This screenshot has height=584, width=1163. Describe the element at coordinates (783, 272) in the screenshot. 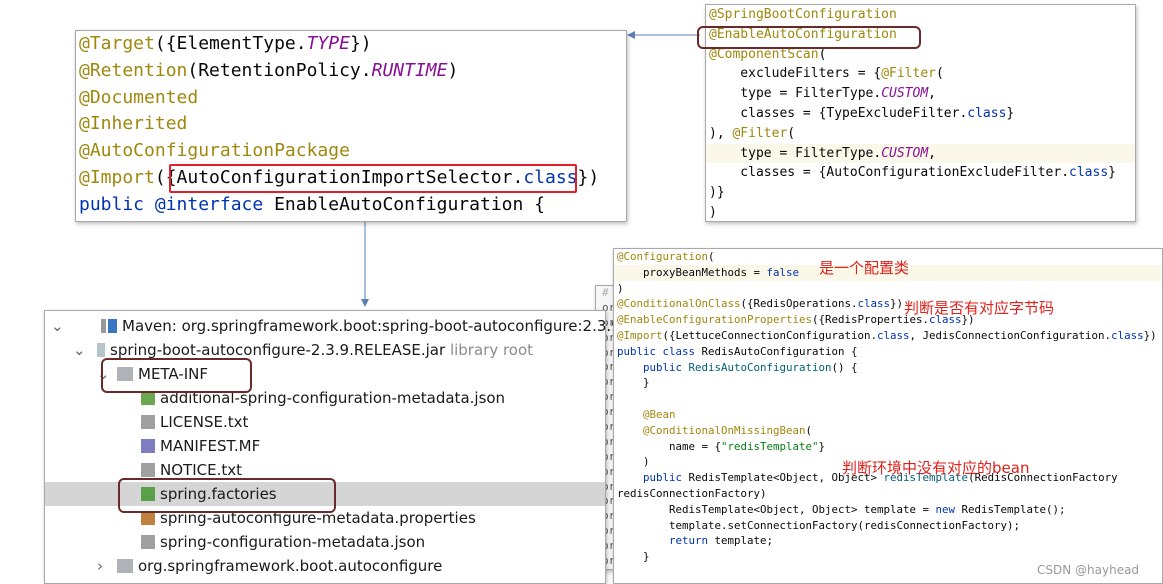

I see `code-token: false` at that location.